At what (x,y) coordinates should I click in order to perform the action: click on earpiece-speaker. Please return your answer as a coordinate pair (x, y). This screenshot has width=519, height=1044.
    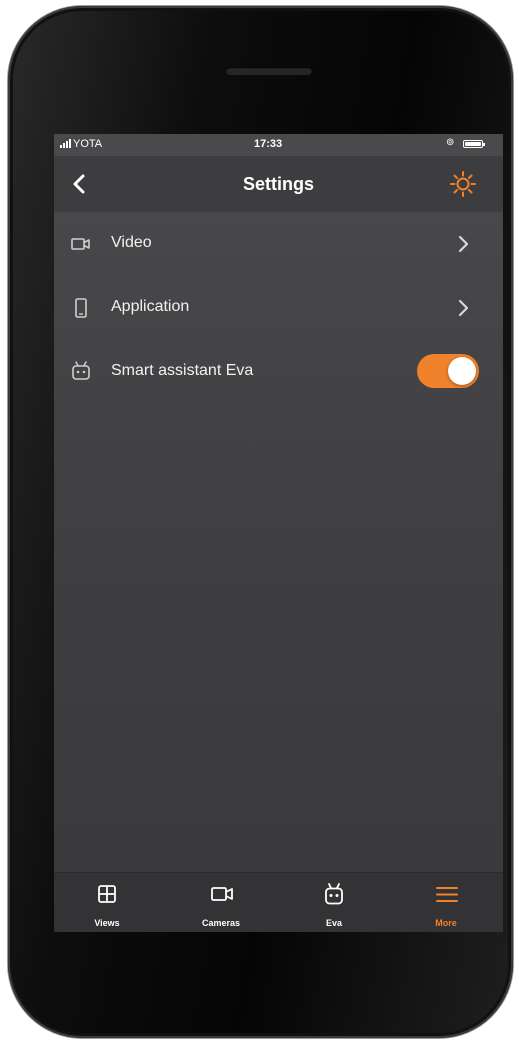
    Looking at the image, I should click on (269, 71).